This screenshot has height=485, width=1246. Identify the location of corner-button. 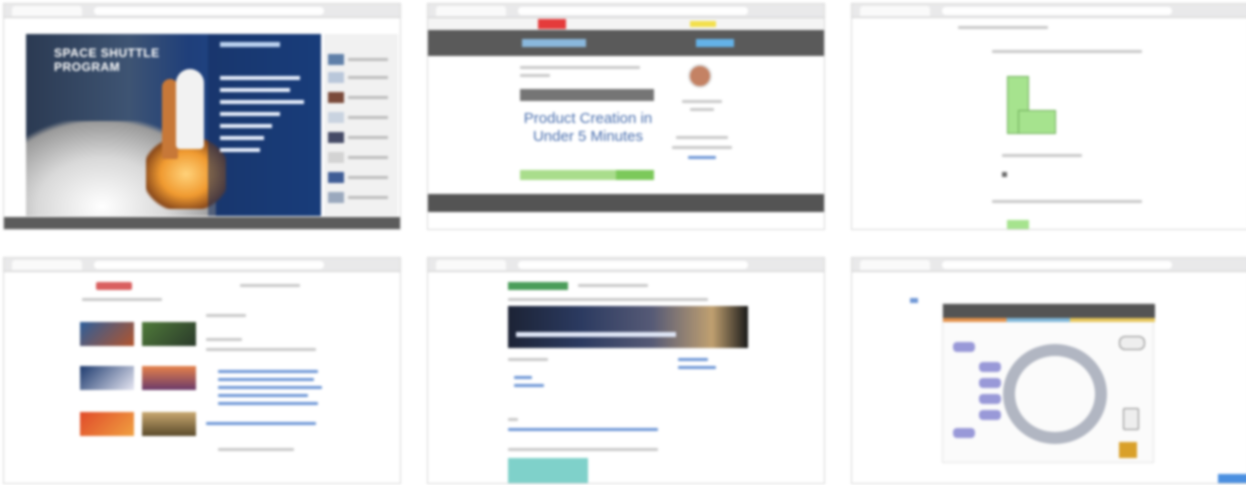
(1232, 478).